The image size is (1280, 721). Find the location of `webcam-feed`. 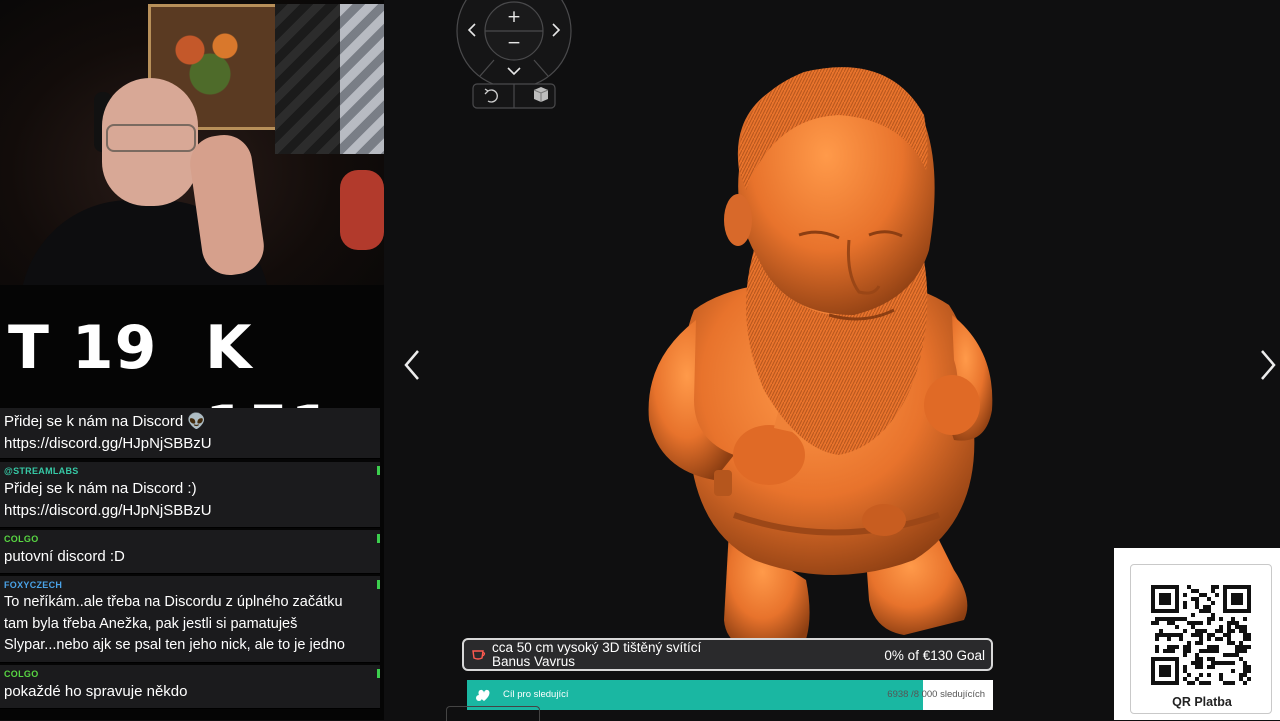

webcam-feed is located at coordinates (192, 142).